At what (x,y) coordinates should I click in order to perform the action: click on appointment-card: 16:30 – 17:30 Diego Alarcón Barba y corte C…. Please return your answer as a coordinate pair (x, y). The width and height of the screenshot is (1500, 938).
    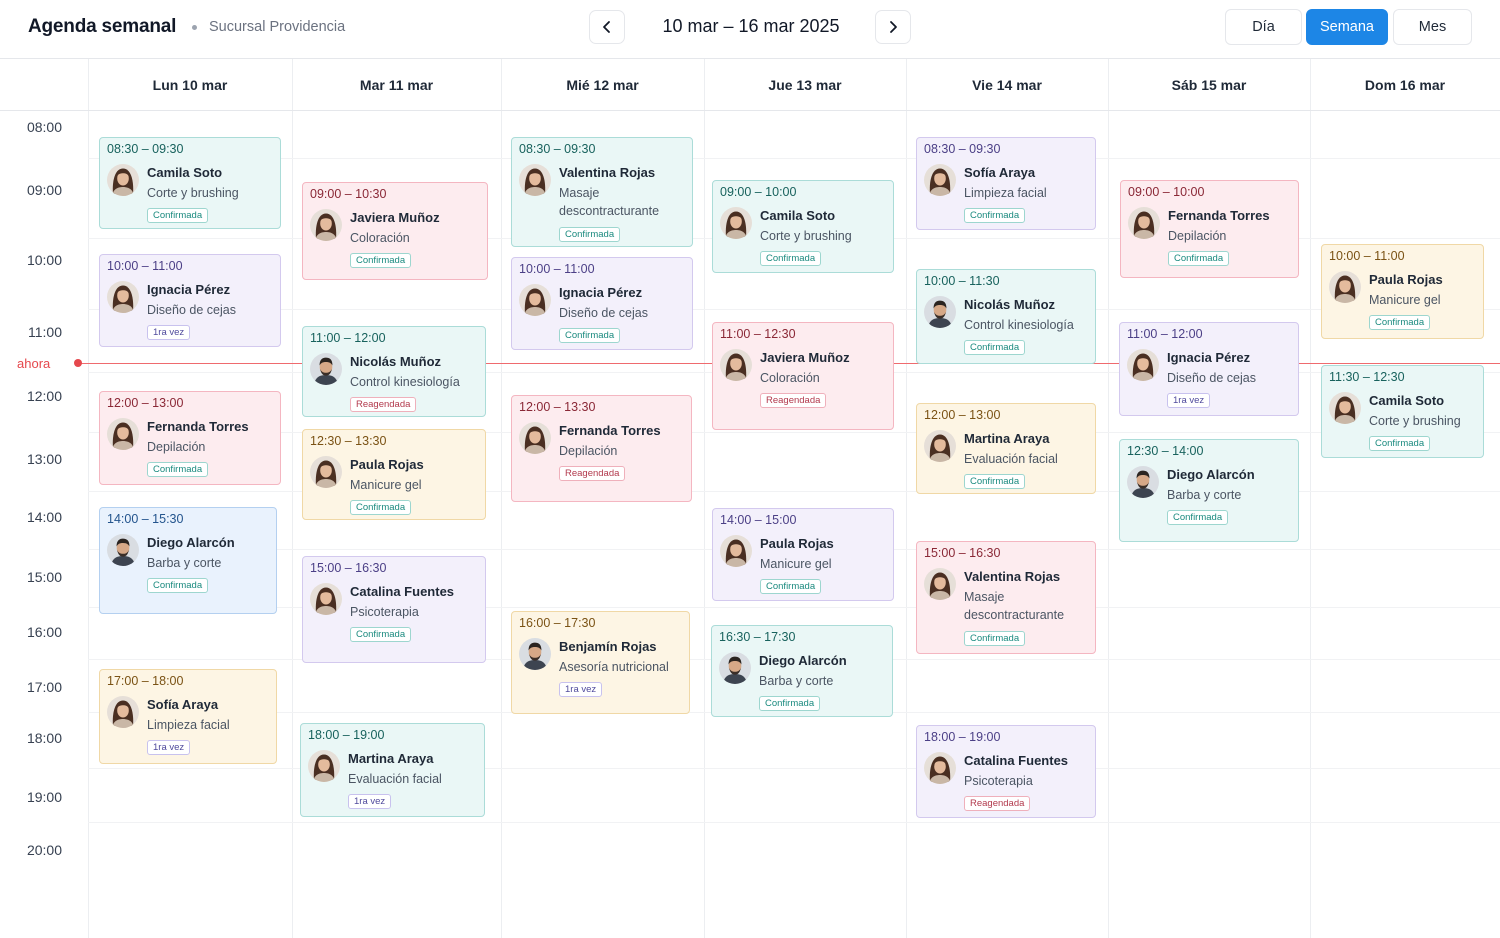
    Looking at the image, I should click on (802, 671).